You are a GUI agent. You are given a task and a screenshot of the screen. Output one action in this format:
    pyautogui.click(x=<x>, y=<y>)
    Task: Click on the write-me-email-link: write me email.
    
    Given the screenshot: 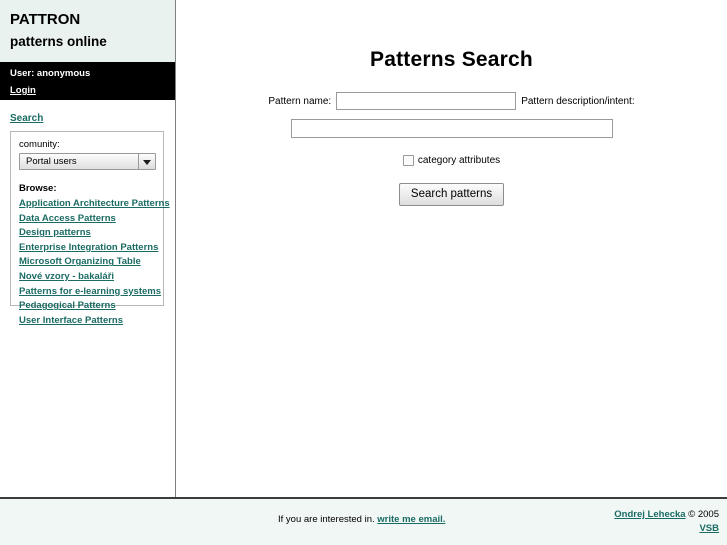 What is the action you would take?
    pyautogui.click(x=411, y=519)
    